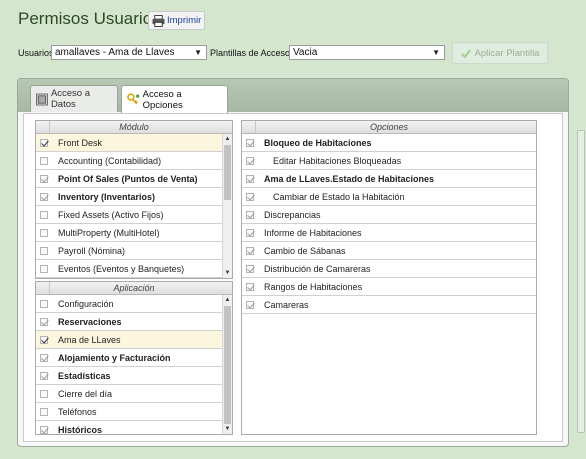 Image resolution: width=586 pixels, height=459 pixels. Describe the element at coordinates (318, 142) in the screenshot. I see `opciones-row-label: Bloqueo de Habitaciones` at that location.